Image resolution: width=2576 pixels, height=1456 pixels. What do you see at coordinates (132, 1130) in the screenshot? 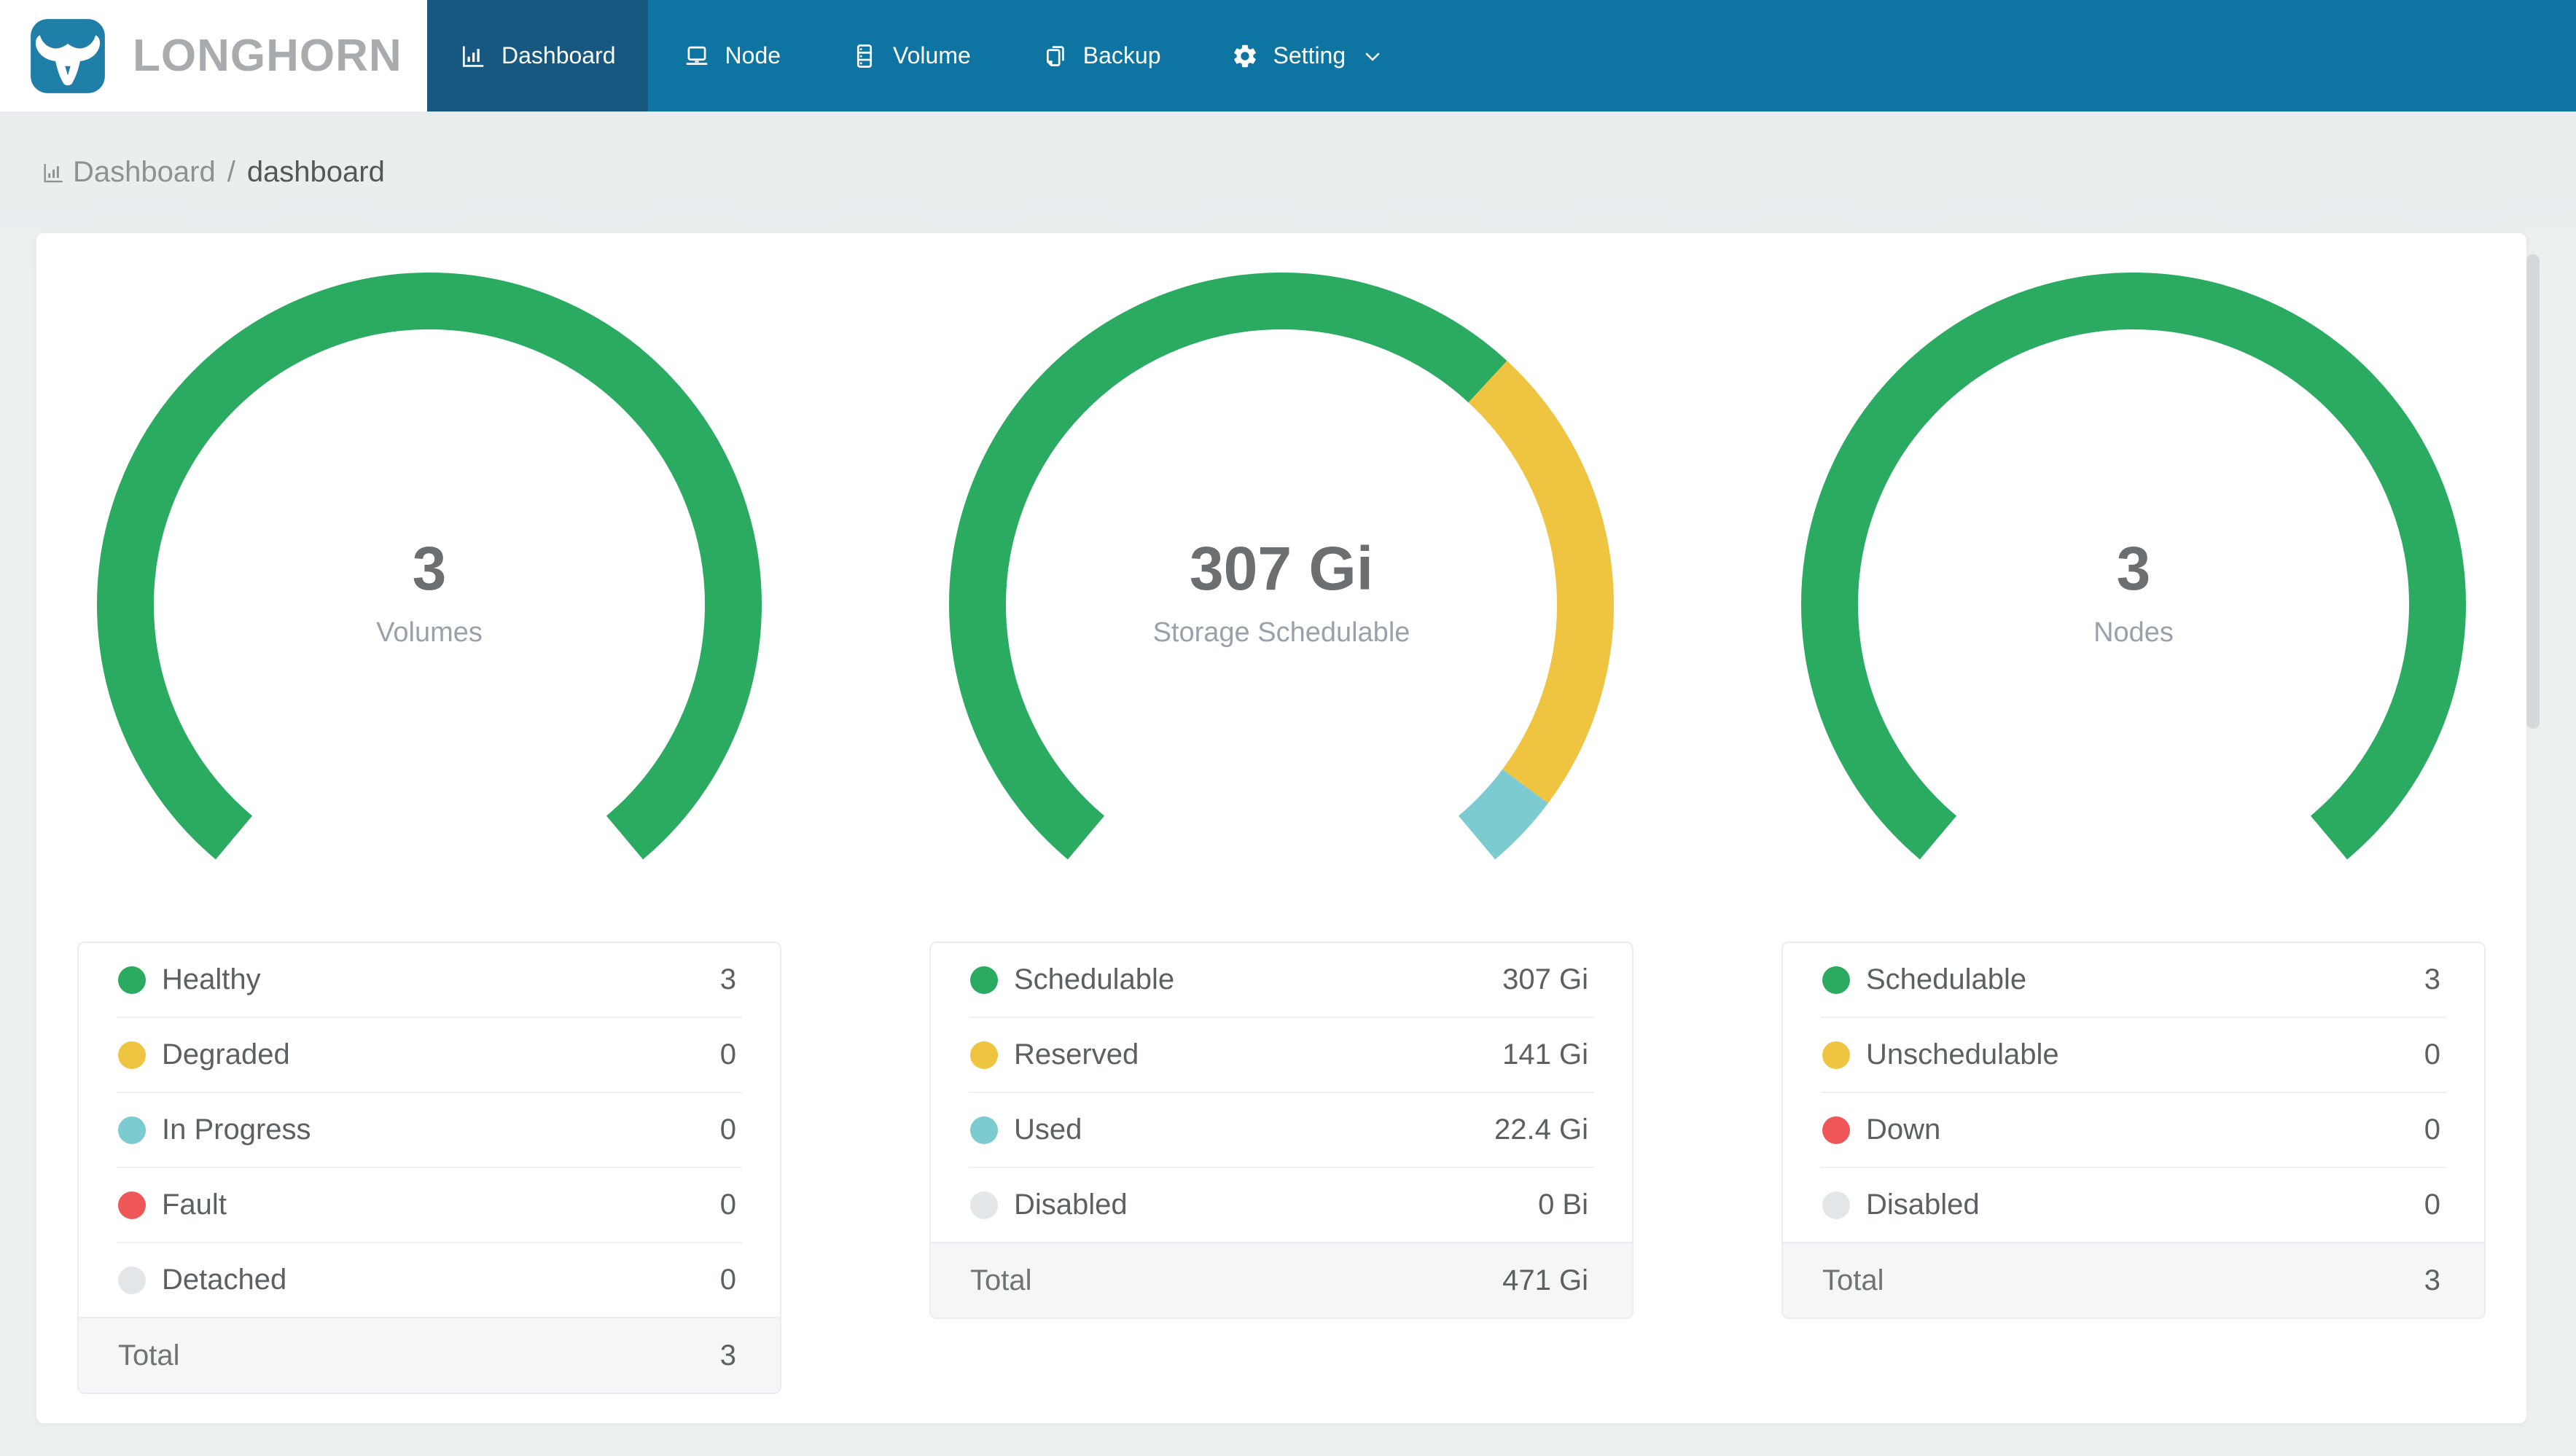
I see `inprogress-status-dot` at bounding box center [132, 1130].